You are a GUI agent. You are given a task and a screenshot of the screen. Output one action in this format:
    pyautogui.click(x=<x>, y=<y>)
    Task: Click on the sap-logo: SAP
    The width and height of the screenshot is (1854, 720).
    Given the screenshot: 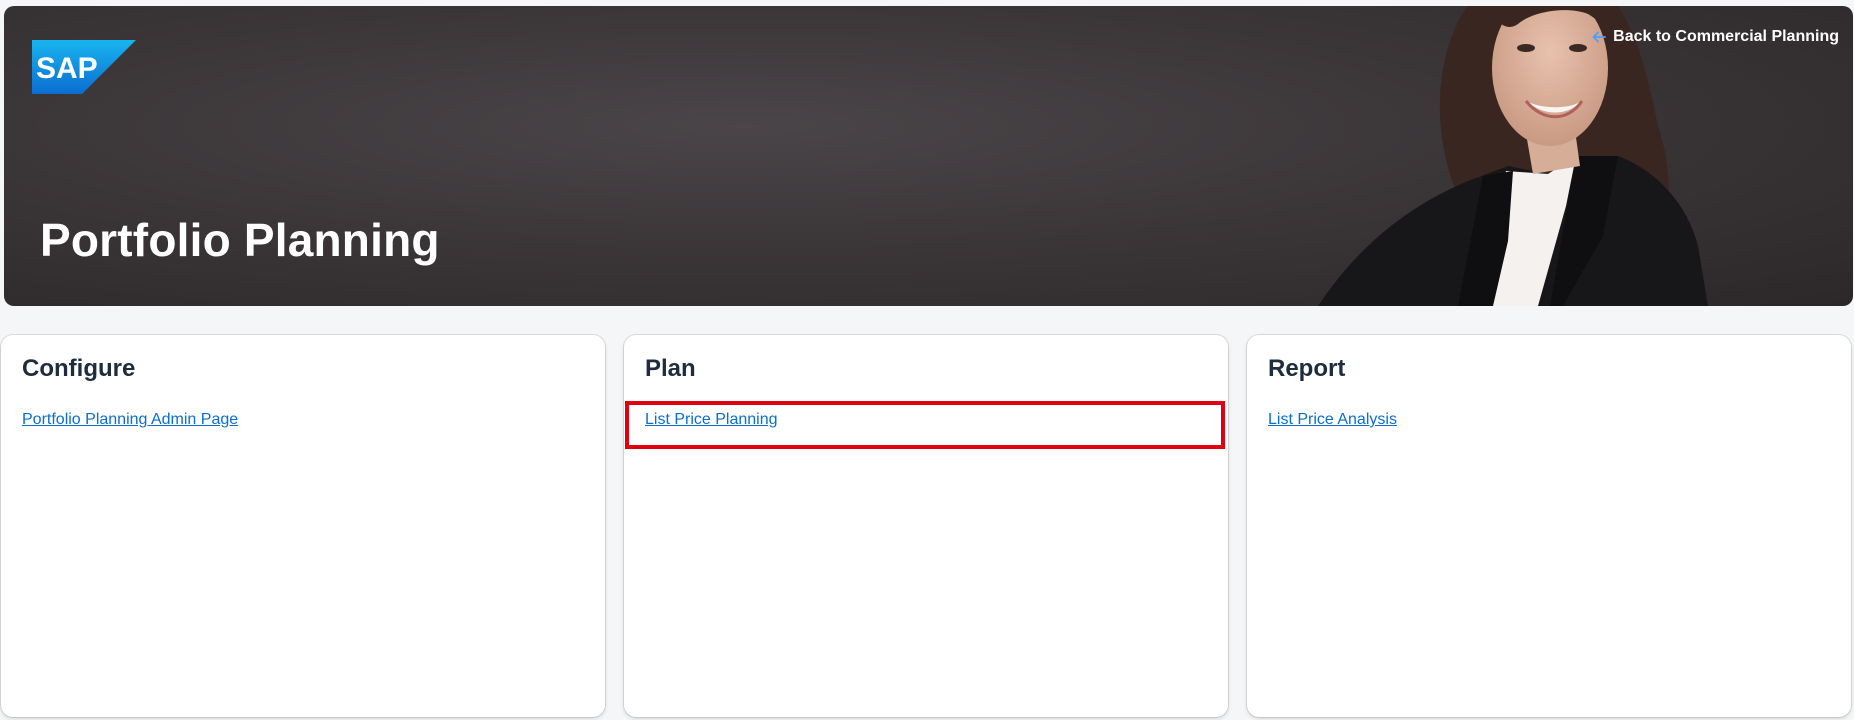 What is the action you would take?
    pyautogui.click(x=84, y=67)
    